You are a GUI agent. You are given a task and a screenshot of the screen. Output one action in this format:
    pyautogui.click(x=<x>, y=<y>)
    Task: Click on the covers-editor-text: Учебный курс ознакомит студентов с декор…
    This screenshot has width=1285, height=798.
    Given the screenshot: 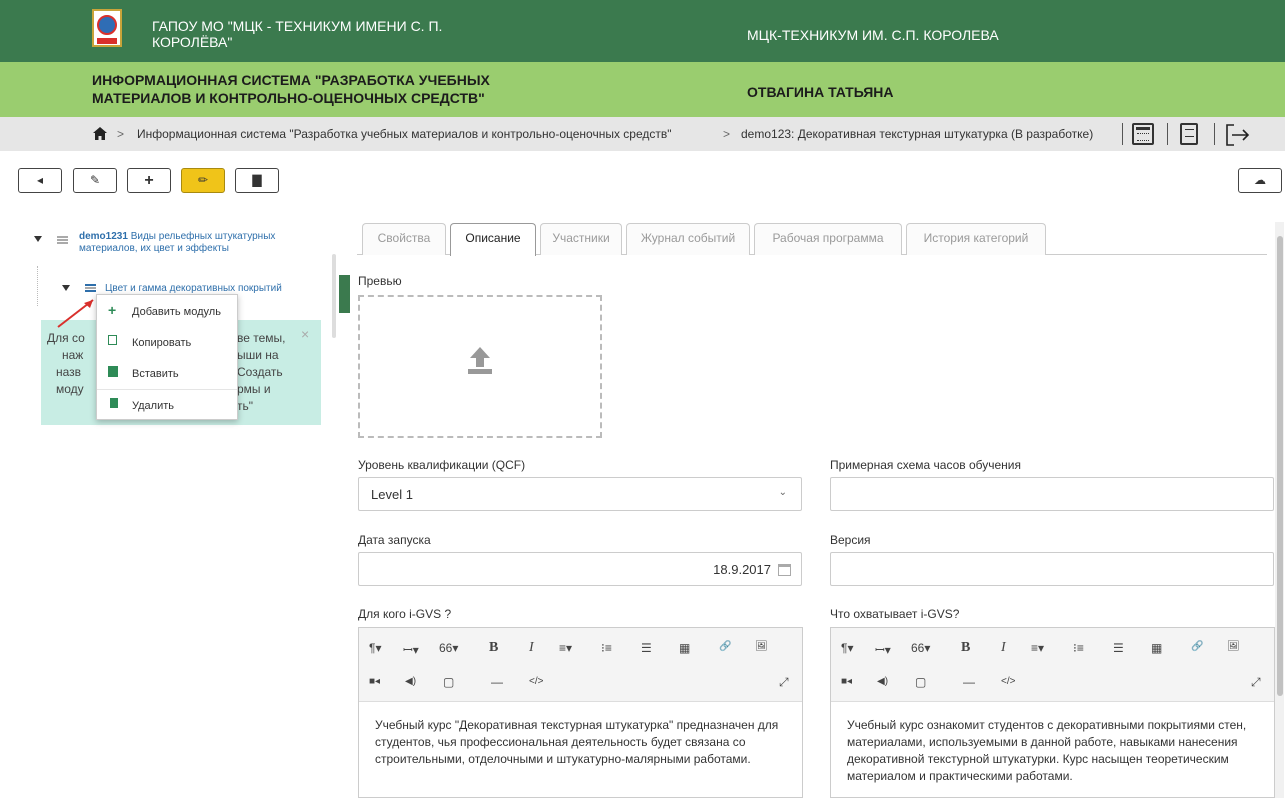 What is the action you would take?
    pyautogui.click(x=1052, y=751)
    